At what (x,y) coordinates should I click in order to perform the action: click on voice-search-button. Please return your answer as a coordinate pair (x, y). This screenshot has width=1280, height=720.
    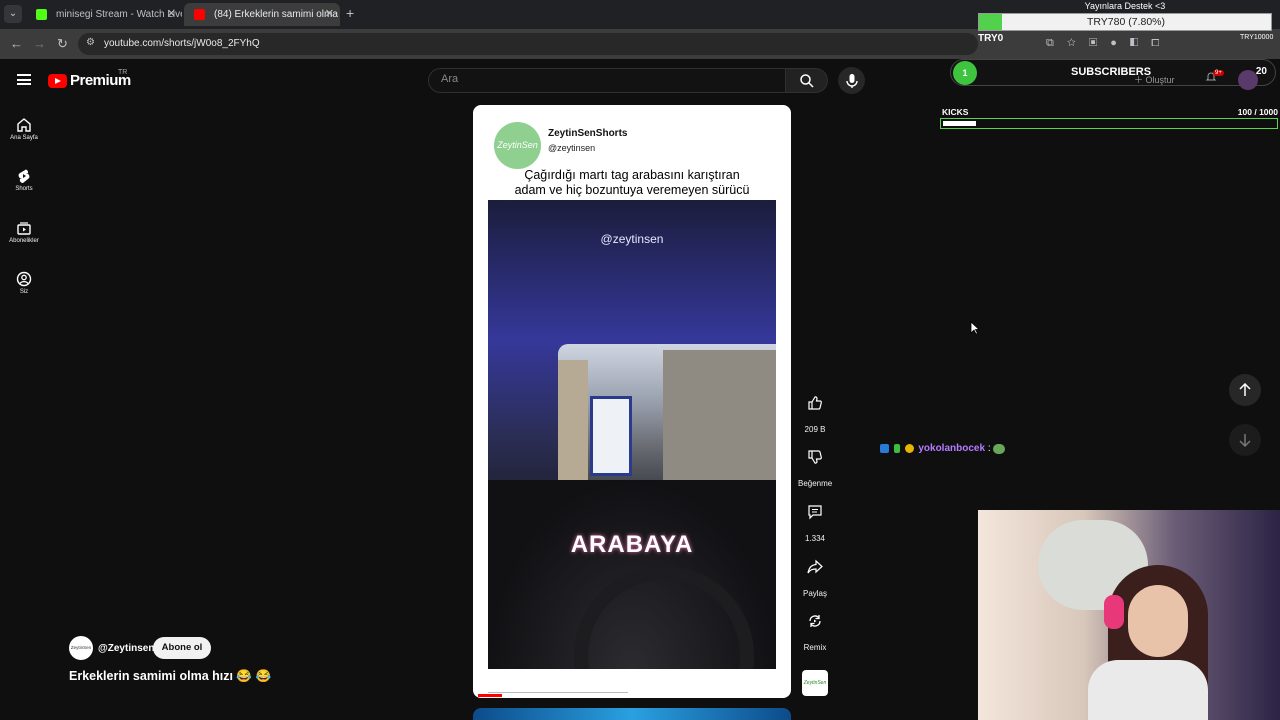
    Looking at the image, I should click on (851, 80).